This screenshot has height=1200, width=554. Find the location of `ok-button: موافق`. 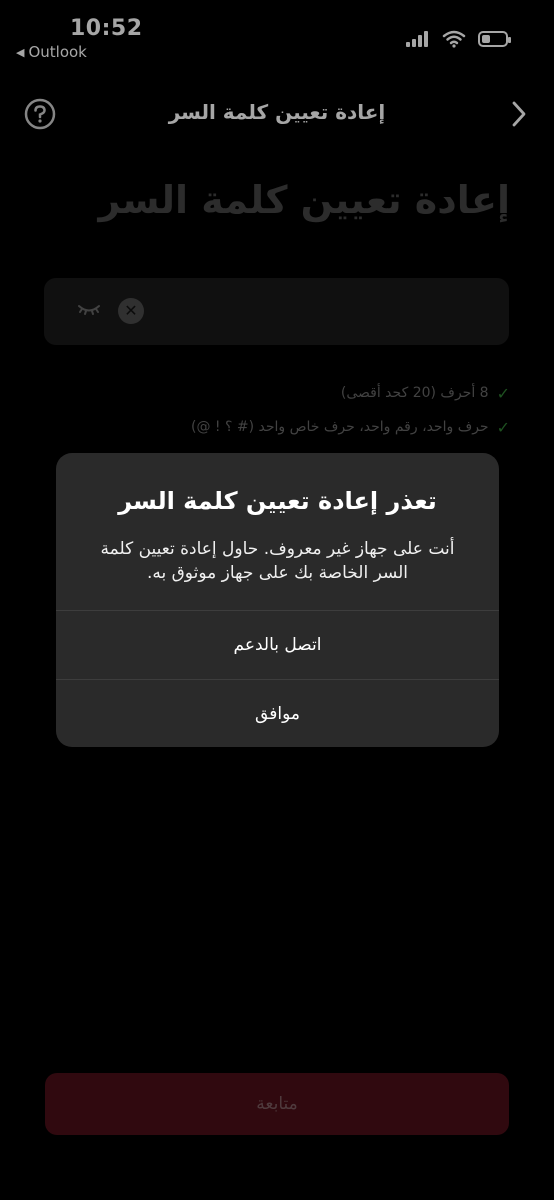

ok-button: موافق is located at coordinates (277, 713).